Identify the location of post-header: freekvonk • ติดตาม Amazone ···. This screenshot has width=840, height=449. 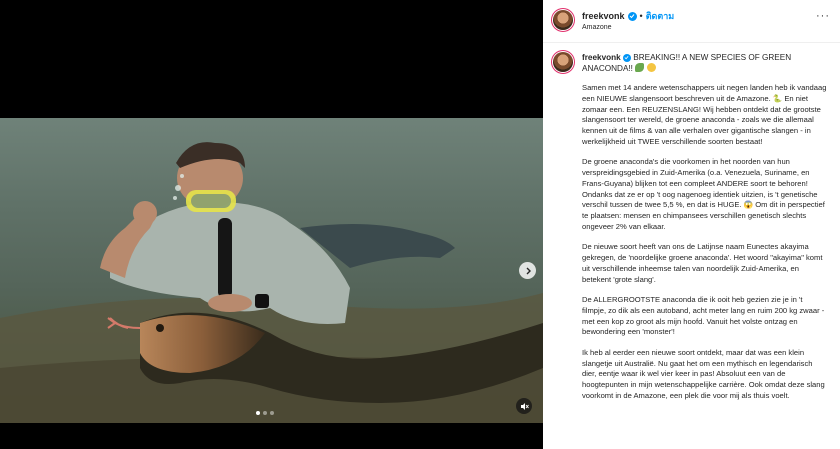
(691, 21).